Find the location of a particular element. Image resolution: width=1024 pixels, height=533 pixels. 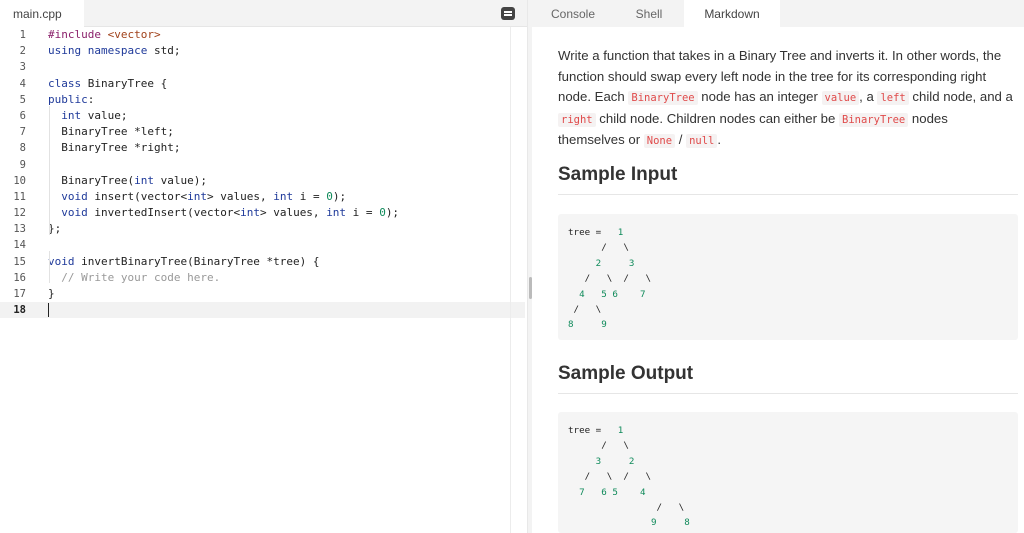

line-number: 1 is located at coordinates (22, 35).